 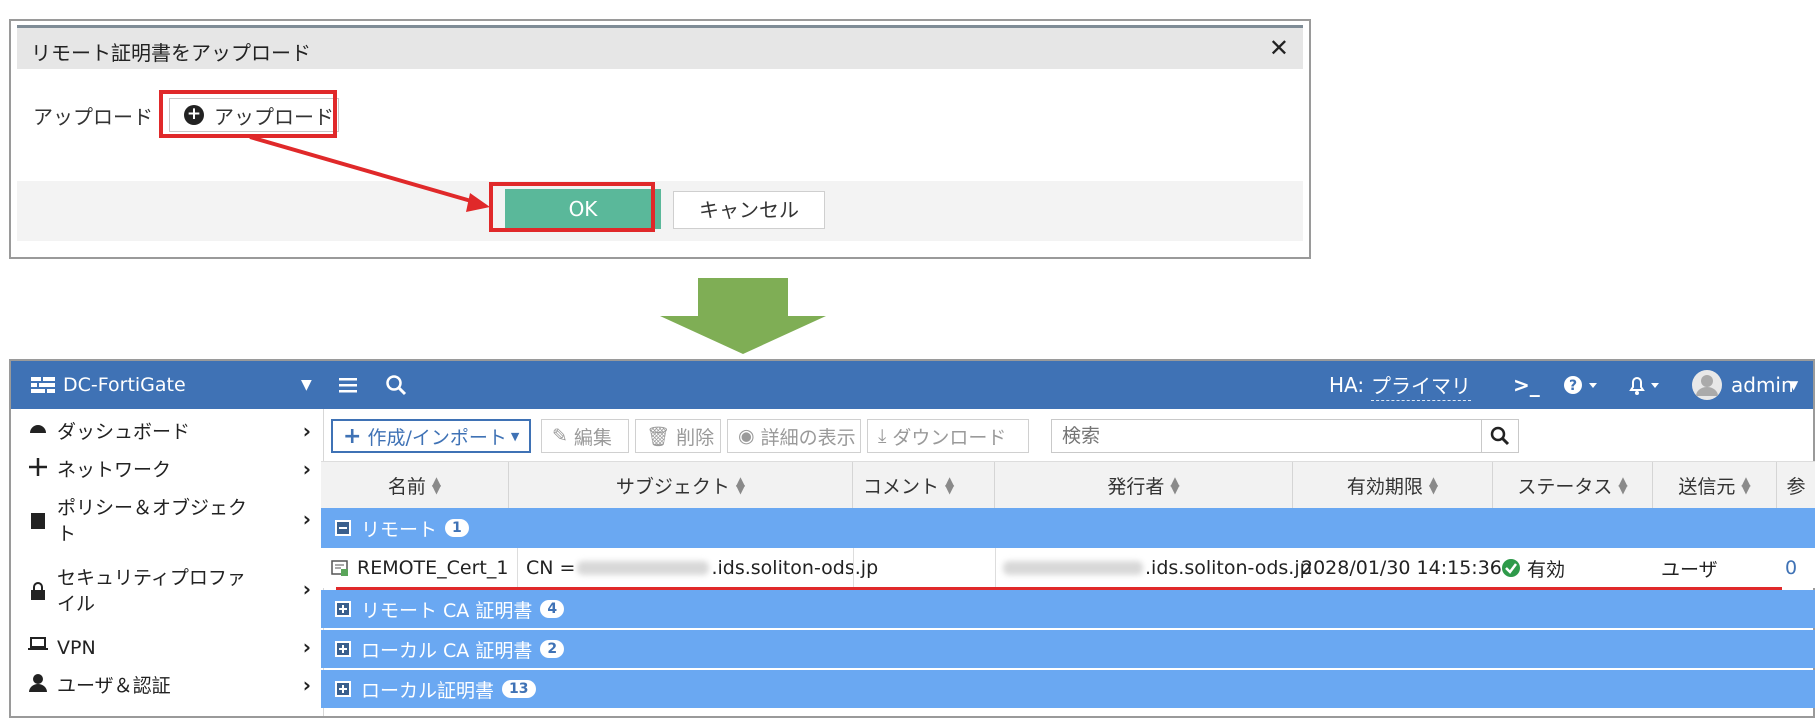 What do you see at coordinates (67, 534) in the screenshot?
I see `sidebar-item-label-line2: ト` at bounding box center [67, 534].